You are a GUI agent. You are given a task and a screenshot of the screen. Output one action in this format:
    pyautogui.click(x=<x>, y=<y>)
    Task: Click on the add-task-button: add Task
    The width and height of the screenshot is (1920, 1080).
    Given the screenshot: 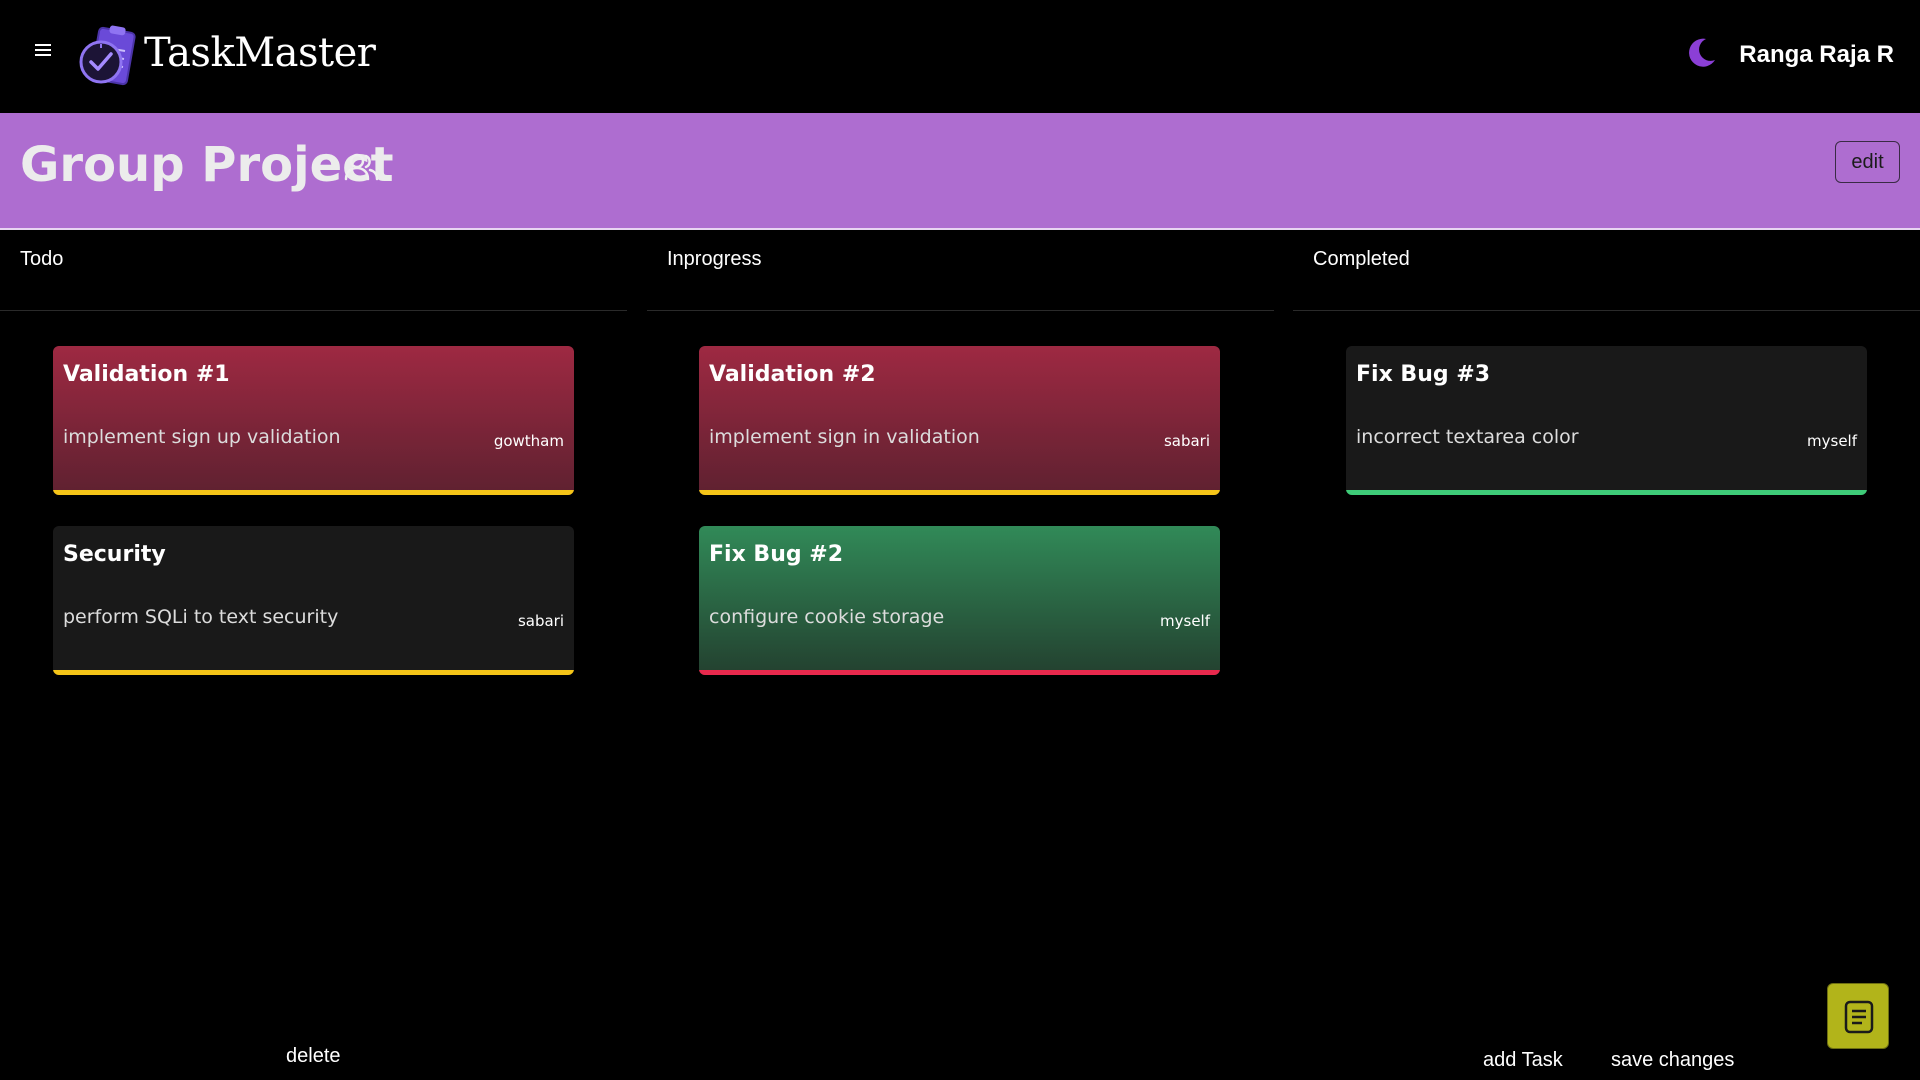 What is the action you would take?
    pyautogui.click(x=1523, y=1060)
    